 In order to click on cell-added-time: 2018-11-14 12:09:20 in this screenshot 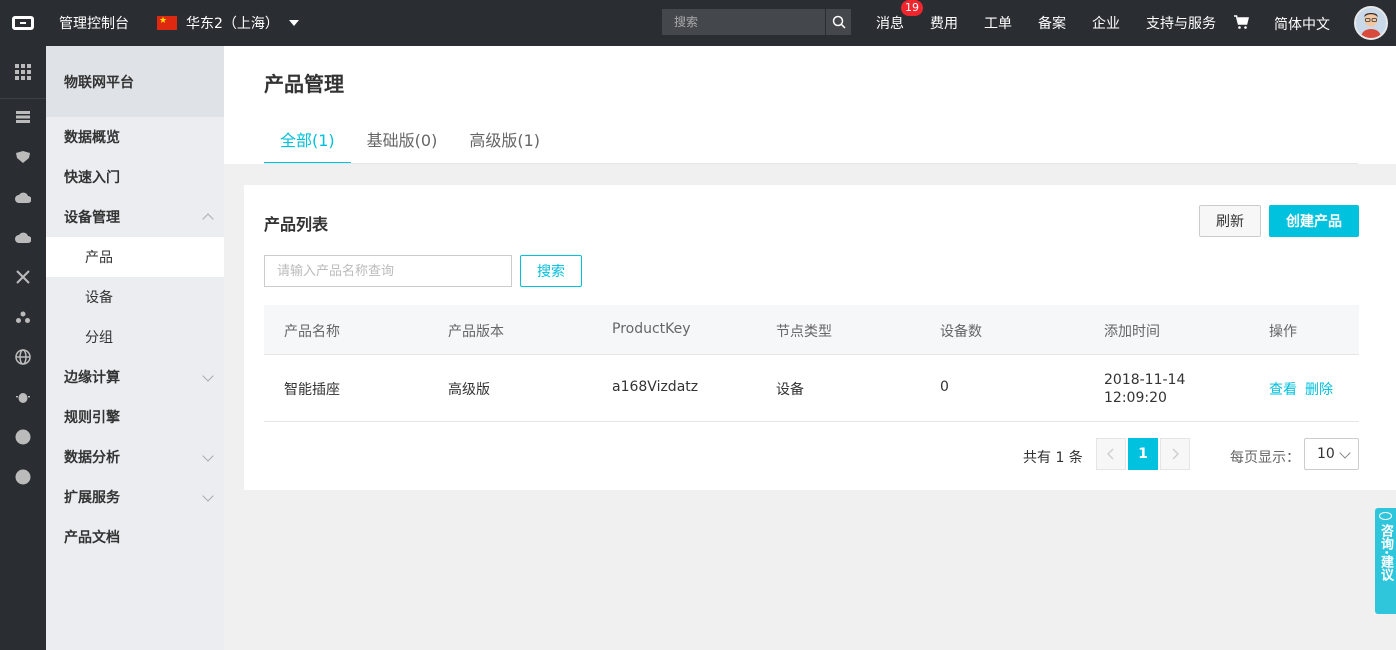, I will do `click(1144, 389)`.